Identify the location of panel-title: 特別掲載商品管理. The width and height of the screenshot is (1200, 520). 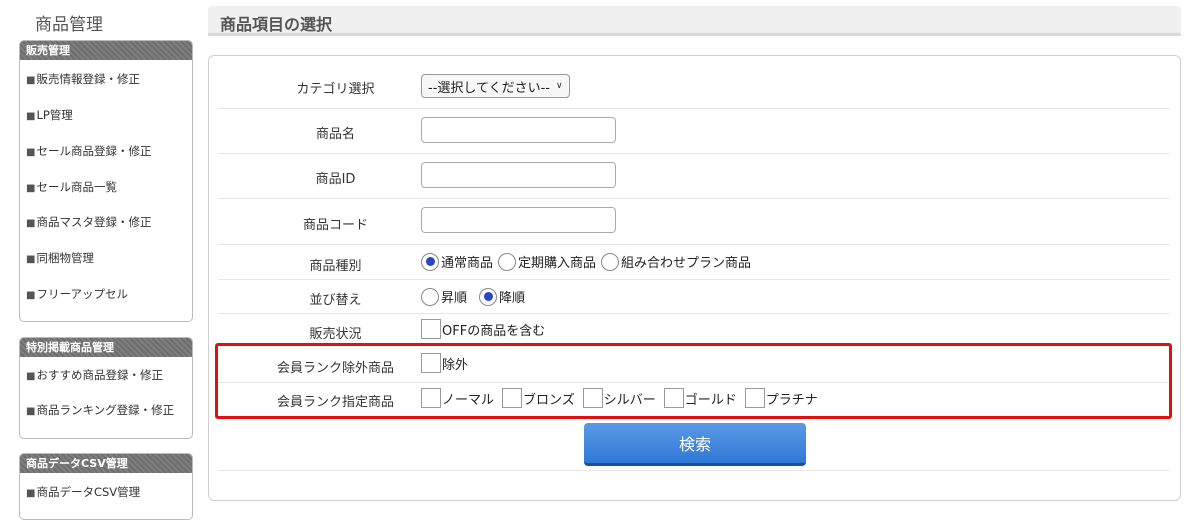
(106, 347).